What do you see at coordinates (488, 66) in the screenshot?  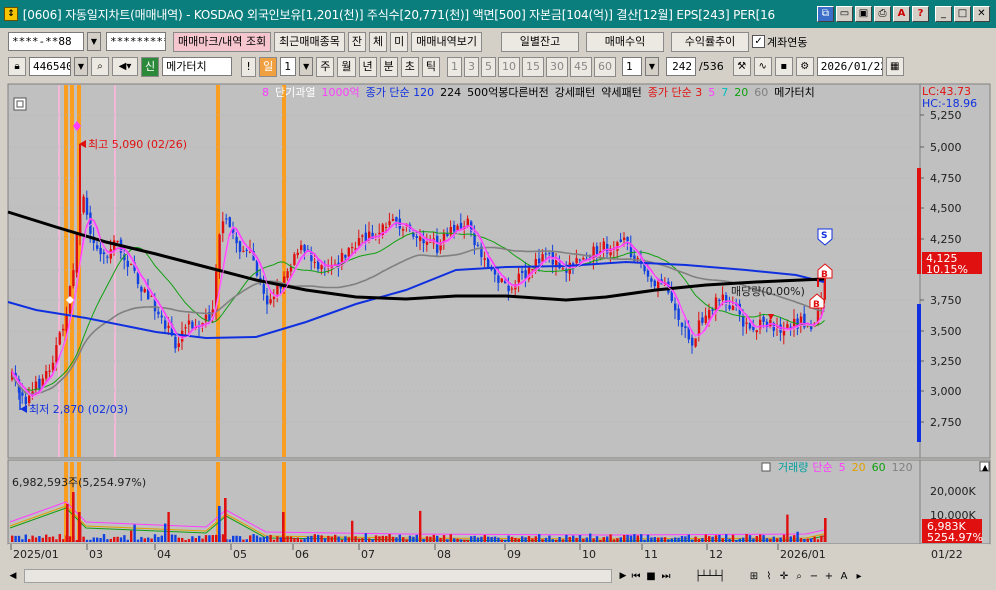 I see `interval-button-5: 5` at bounding box center [488, 66].